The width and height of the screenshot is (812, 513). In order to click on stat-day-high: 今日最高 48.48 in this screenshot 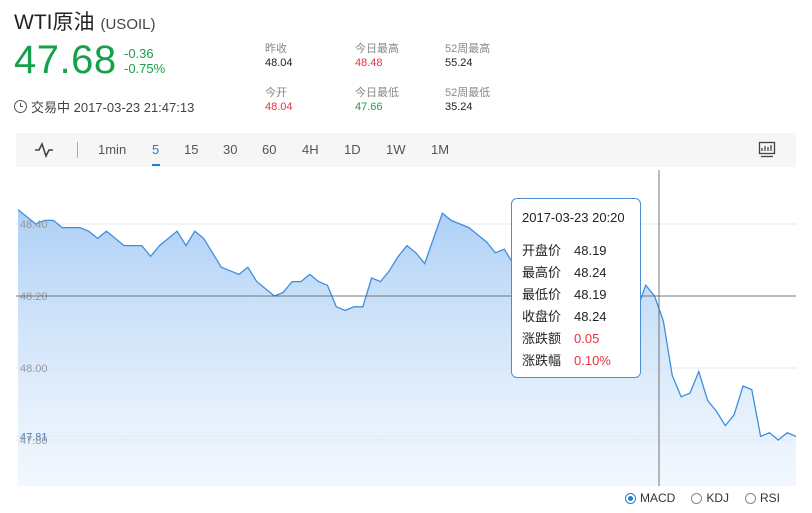, I will do `click(377, 56)`.